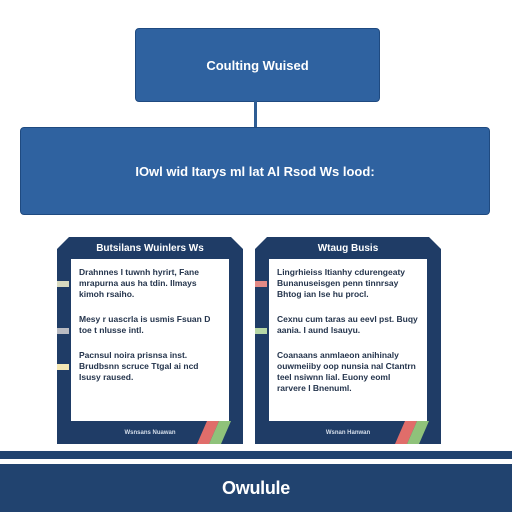  Describe the element at coordinates (348, 432) in the screenshot. I see `card-right-footer-text: Wsnan Hanwan` at that location.